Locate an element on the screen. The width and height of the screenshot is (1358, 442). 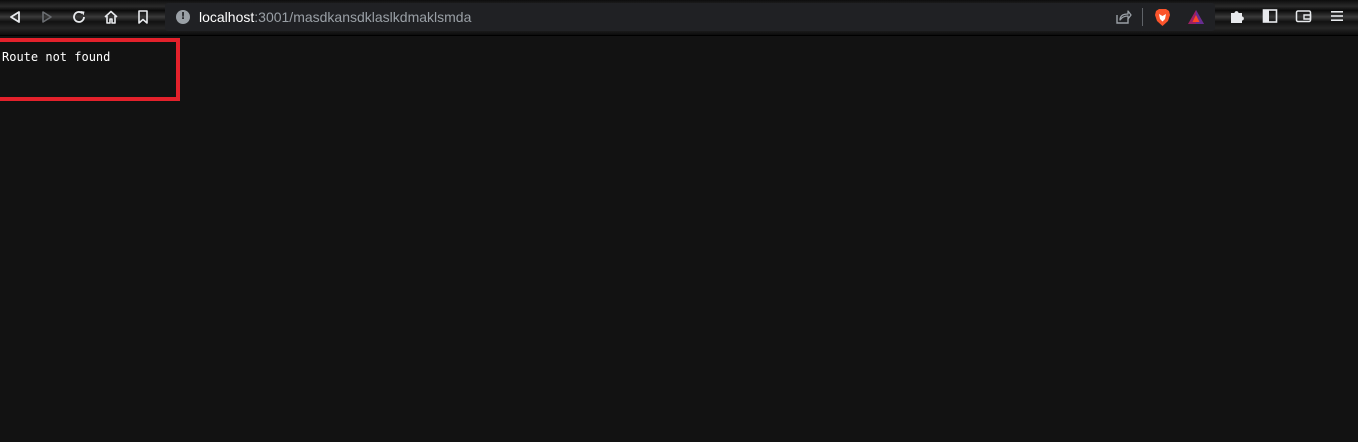
share-icon is located at coordinates (1123, 17).